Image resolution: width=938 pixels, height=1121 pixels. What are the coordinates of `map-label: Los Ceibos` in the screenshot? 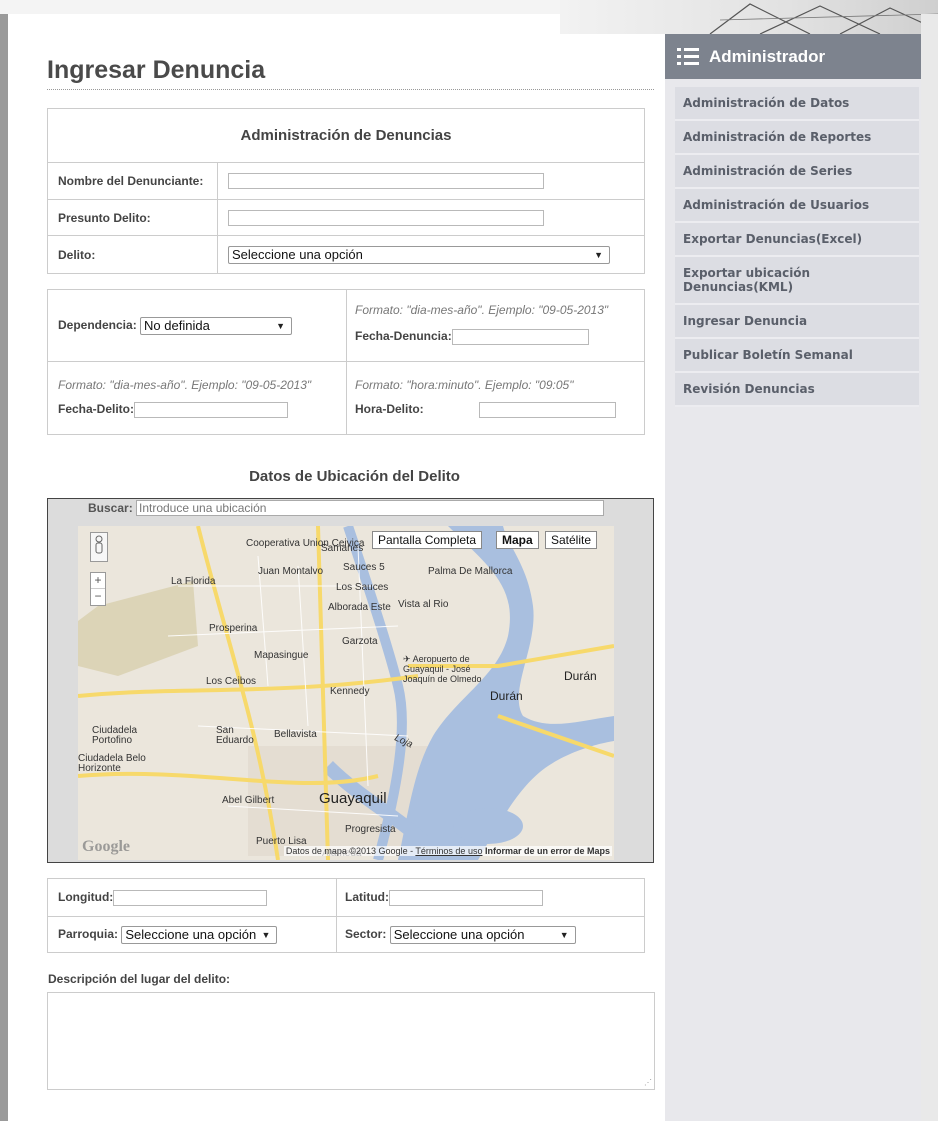 It's located at (231, 681).